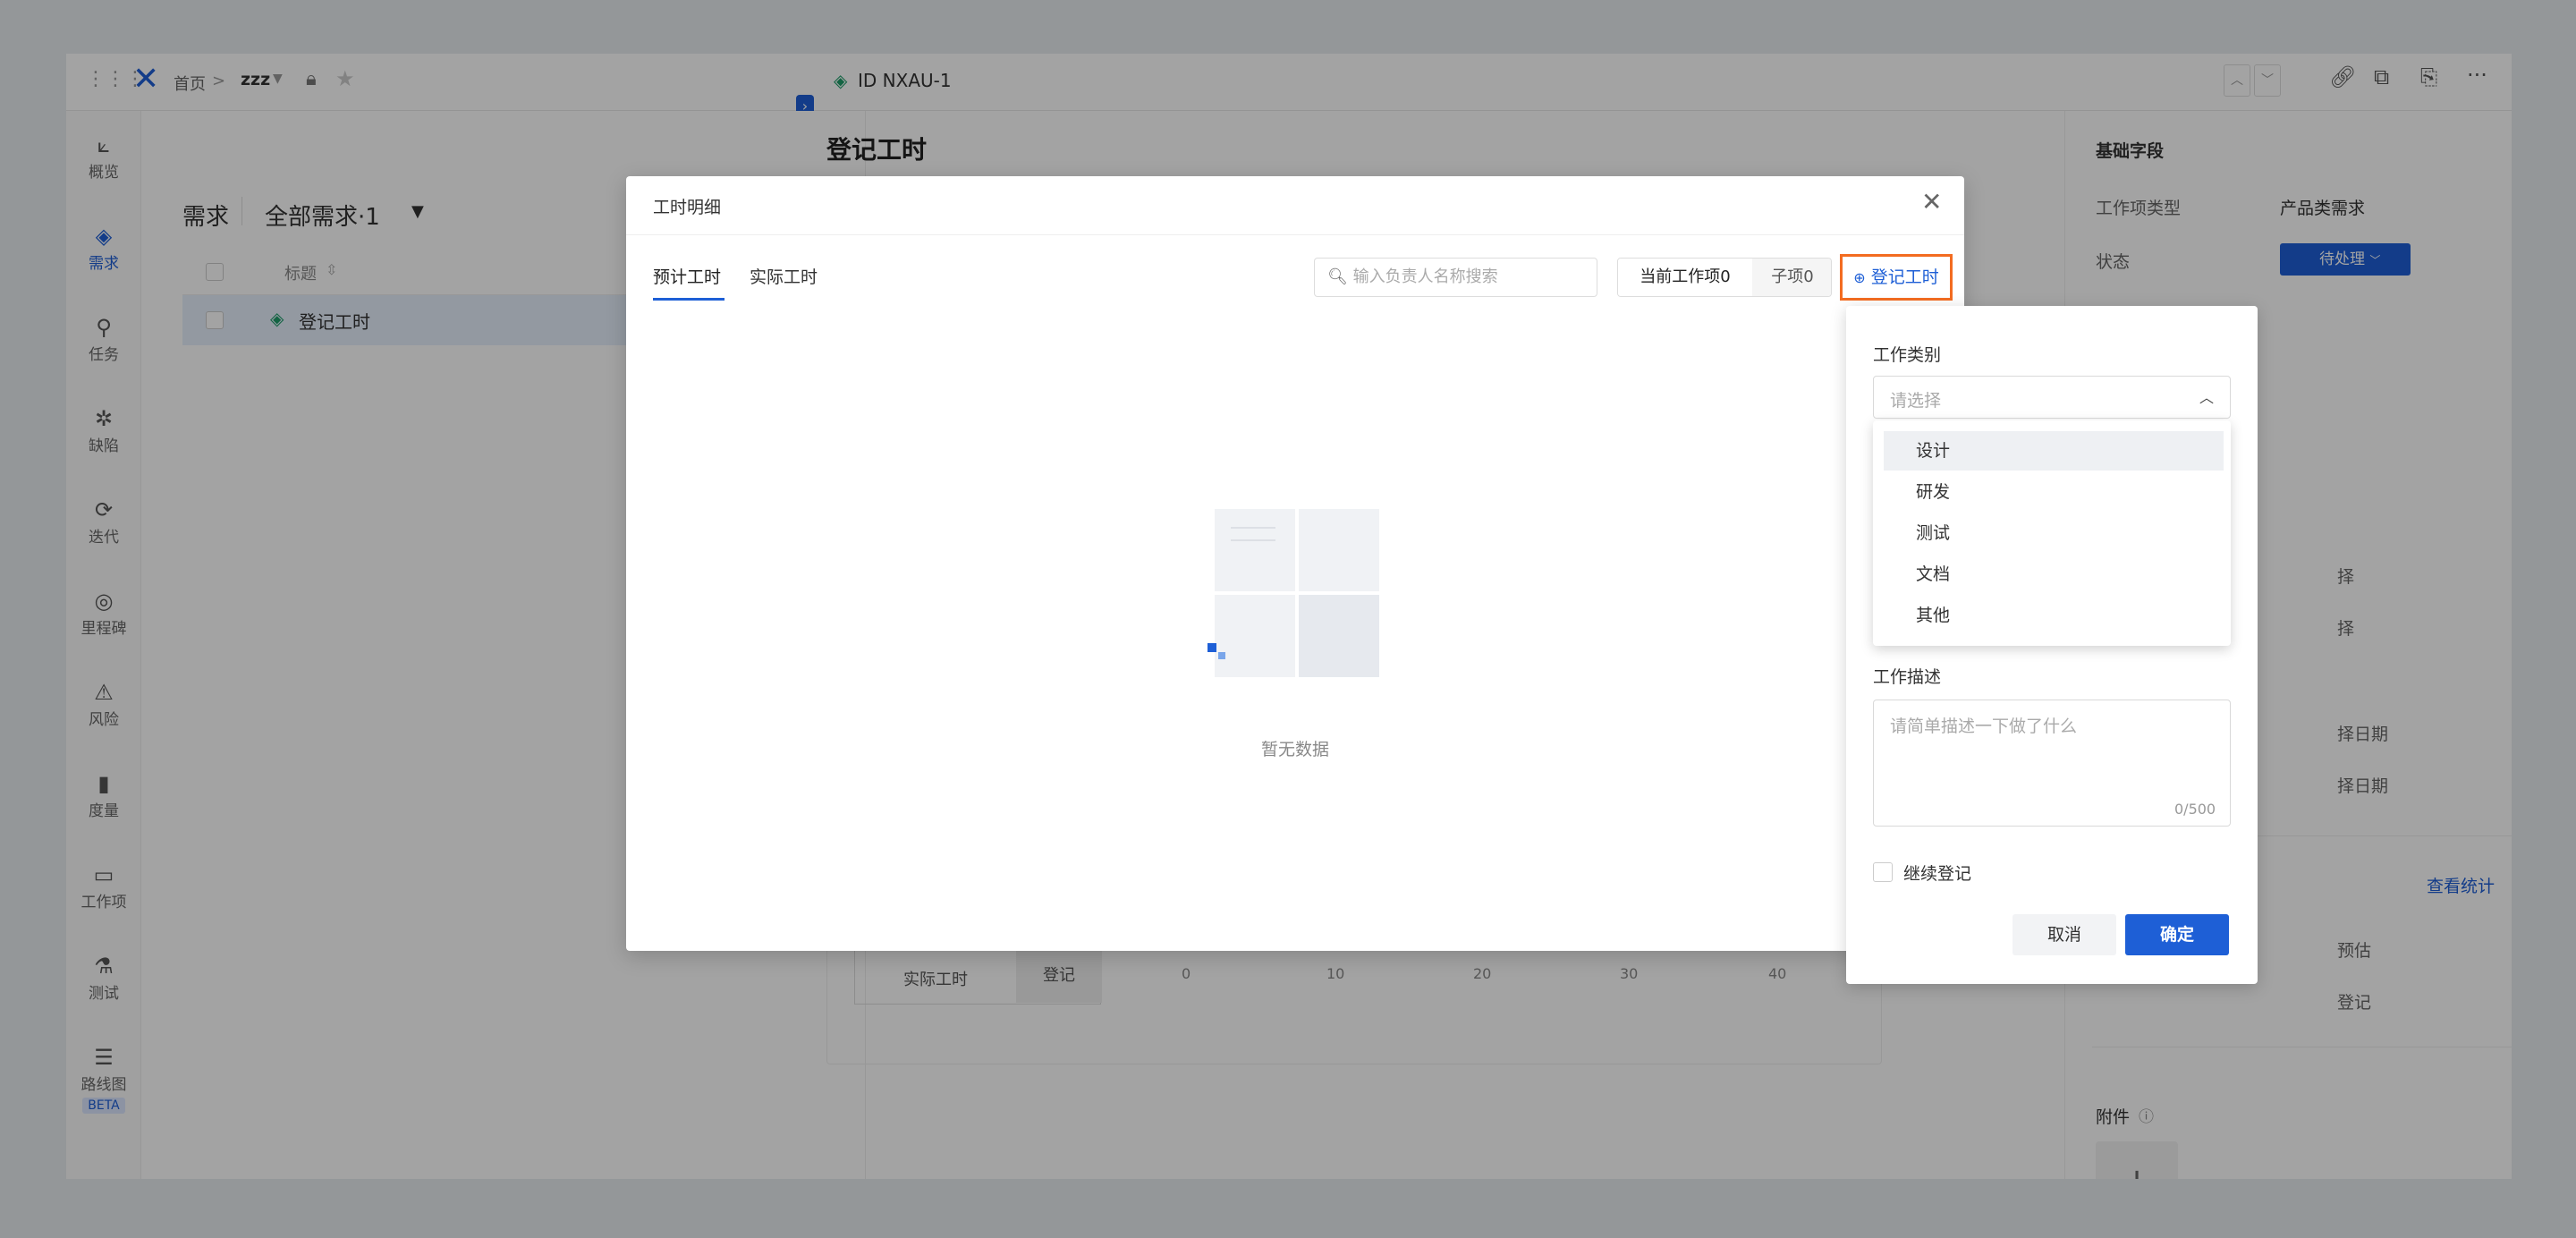 Image resolution: width=2576 pixels, height=1238 pixels. Describe the element at coordinates (688, 299) in the screenshot. I see `tab-underline` at that location.